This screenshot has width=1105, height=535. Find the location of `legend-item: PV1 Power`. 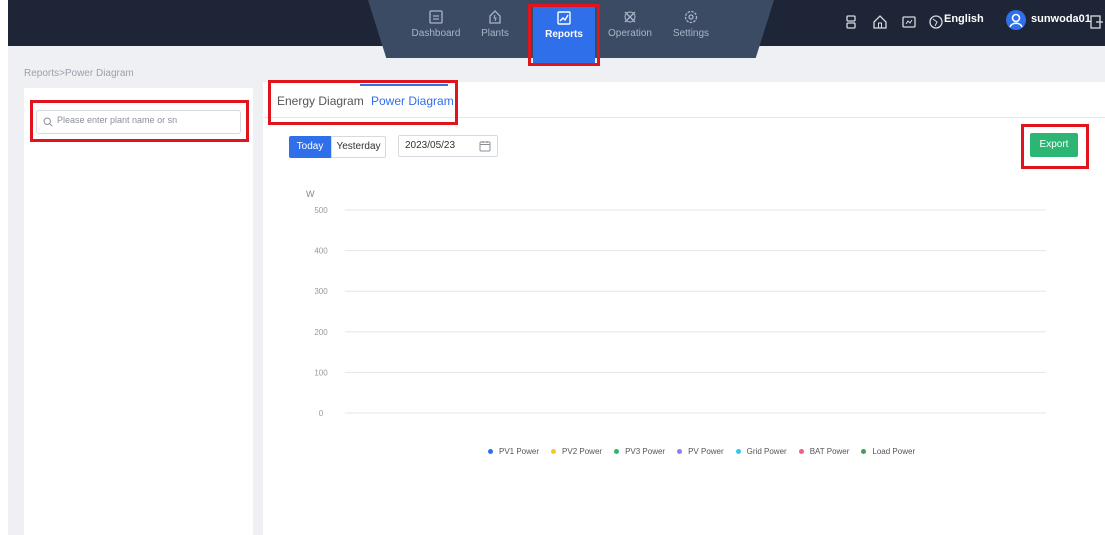

legend-item: PV1 Power is located at coordinates (513, 451).